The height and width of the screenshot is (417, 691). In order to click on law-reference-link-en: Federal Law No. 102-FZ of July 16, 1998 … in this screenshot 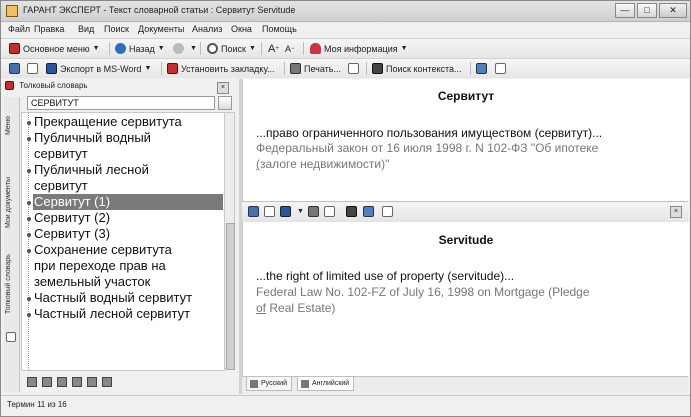, I will do `click(423, 292)`.